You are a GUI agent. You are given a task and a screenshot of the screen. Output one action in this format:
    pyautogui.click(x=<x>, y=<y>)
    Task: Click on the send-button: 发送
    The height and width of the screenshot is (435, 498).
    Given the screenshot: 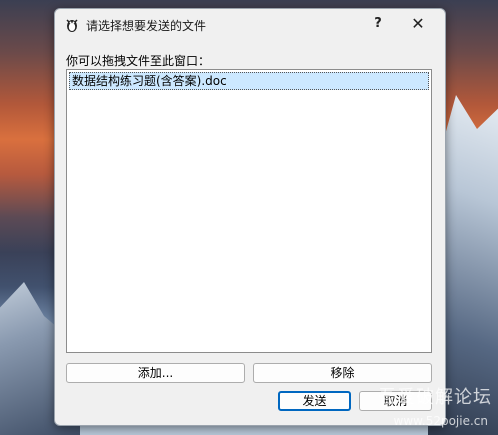 What is the action you would take?
    pyautogui.click(x=314, y=401)
    